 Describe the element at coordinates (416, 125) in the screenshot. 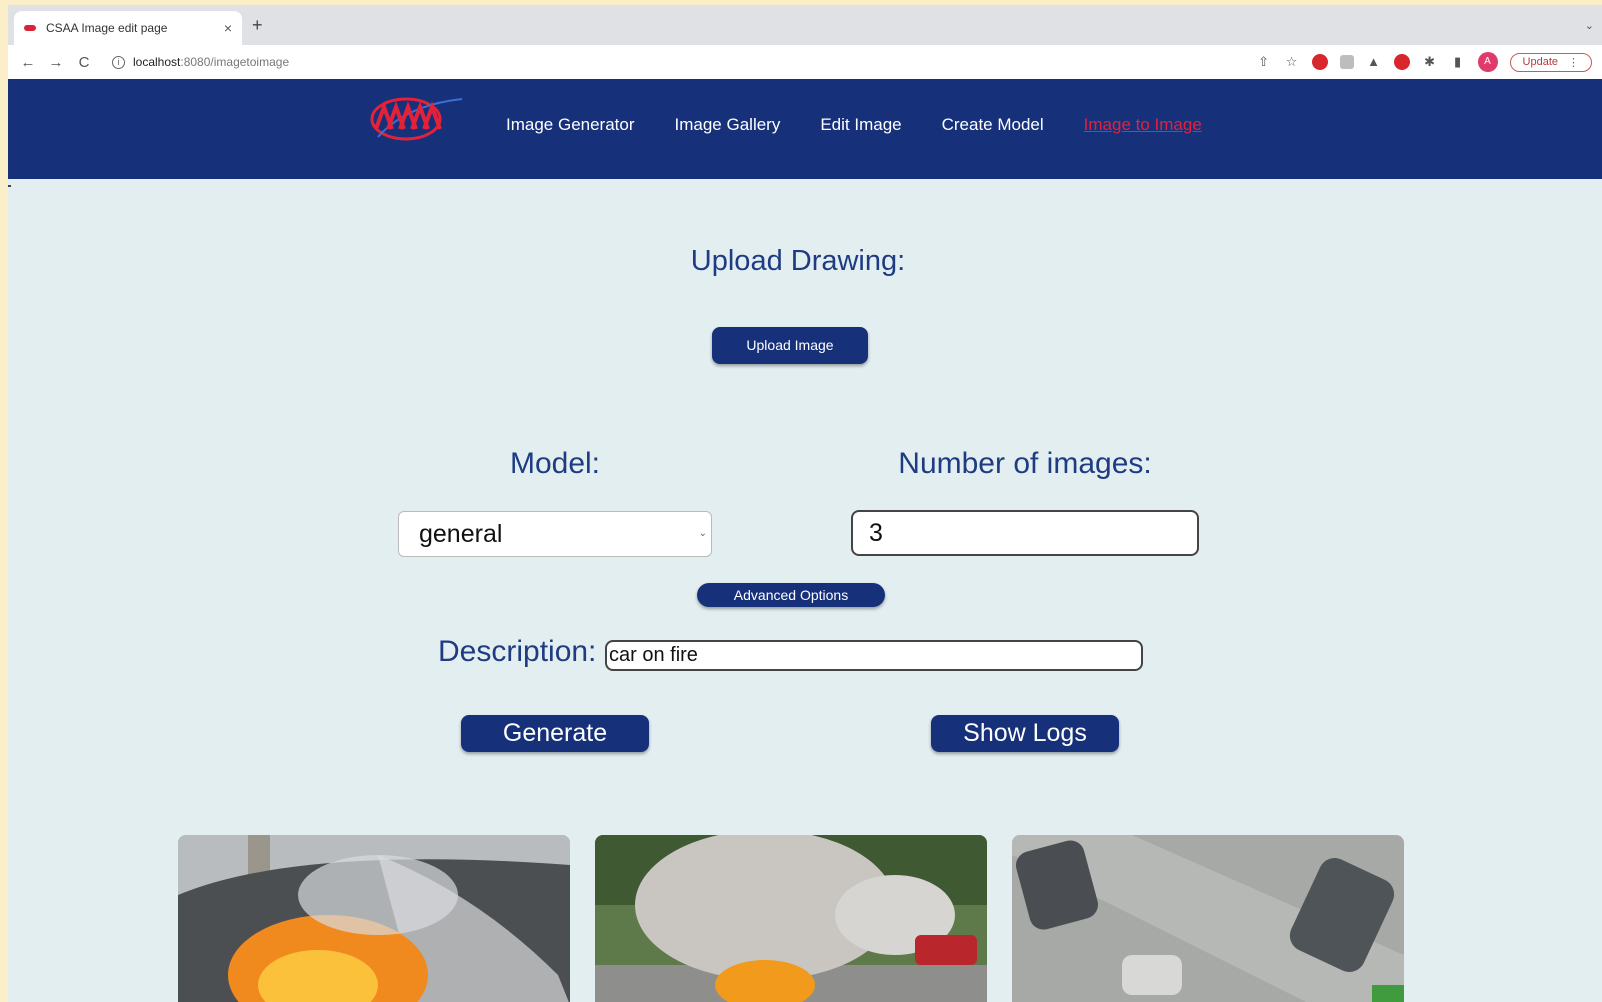

I see `aaa-logo` at that location.